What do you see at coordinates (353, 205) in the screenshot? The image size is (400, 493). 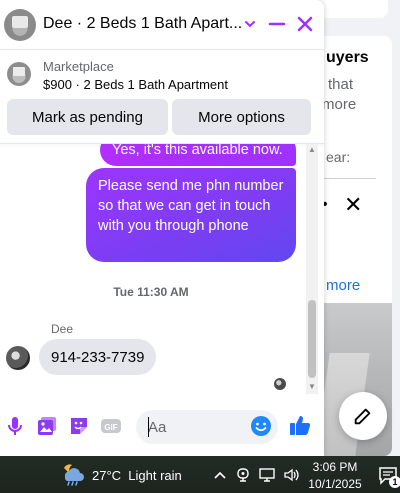 I see `close-icon: ✕` at bounding box center [353, 205].